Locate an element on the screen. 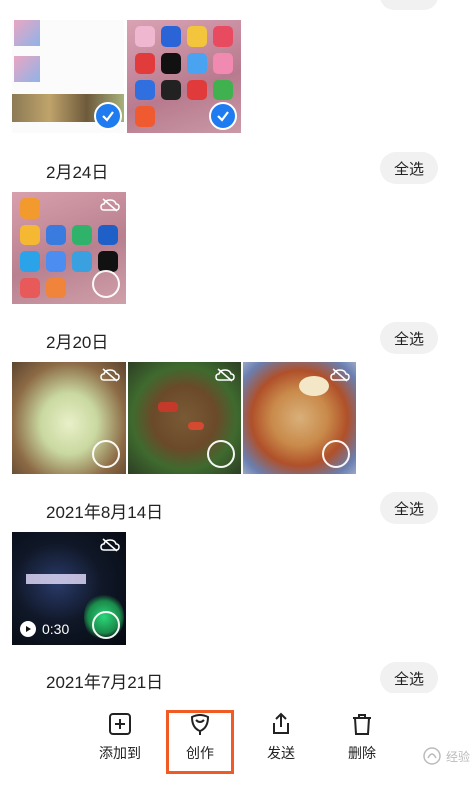  video-duration-text: 0:30 is located at coordinates (56, 629).